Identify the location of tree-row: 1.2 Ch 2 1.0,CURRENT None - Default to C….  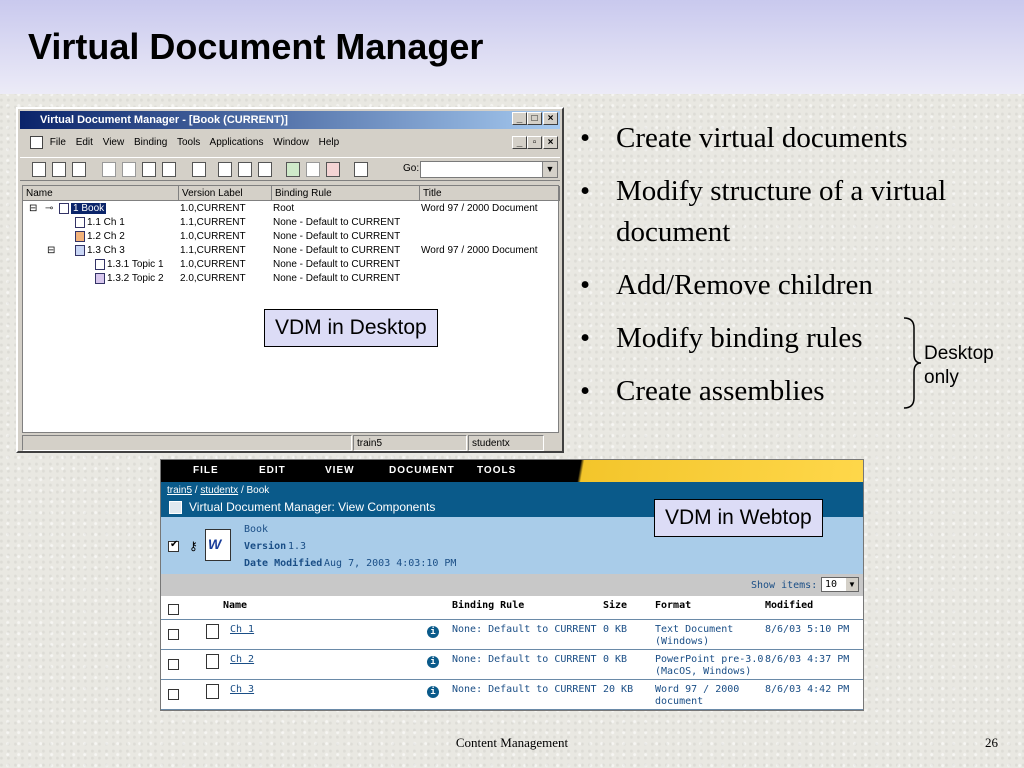
(290, 237).